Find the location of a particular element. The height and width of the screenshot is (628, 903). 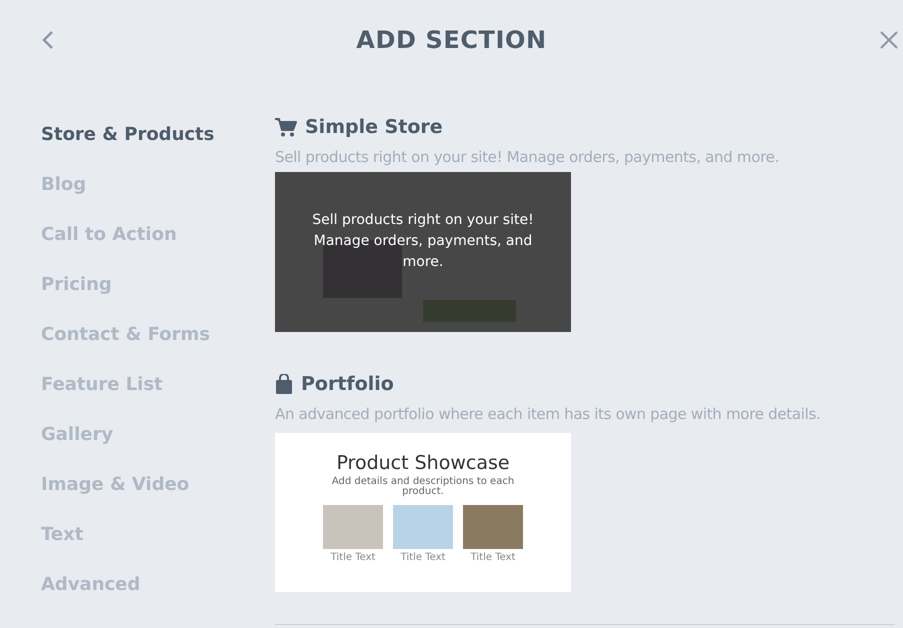

category-item: Call to Action is located at coordinates (109, 235).